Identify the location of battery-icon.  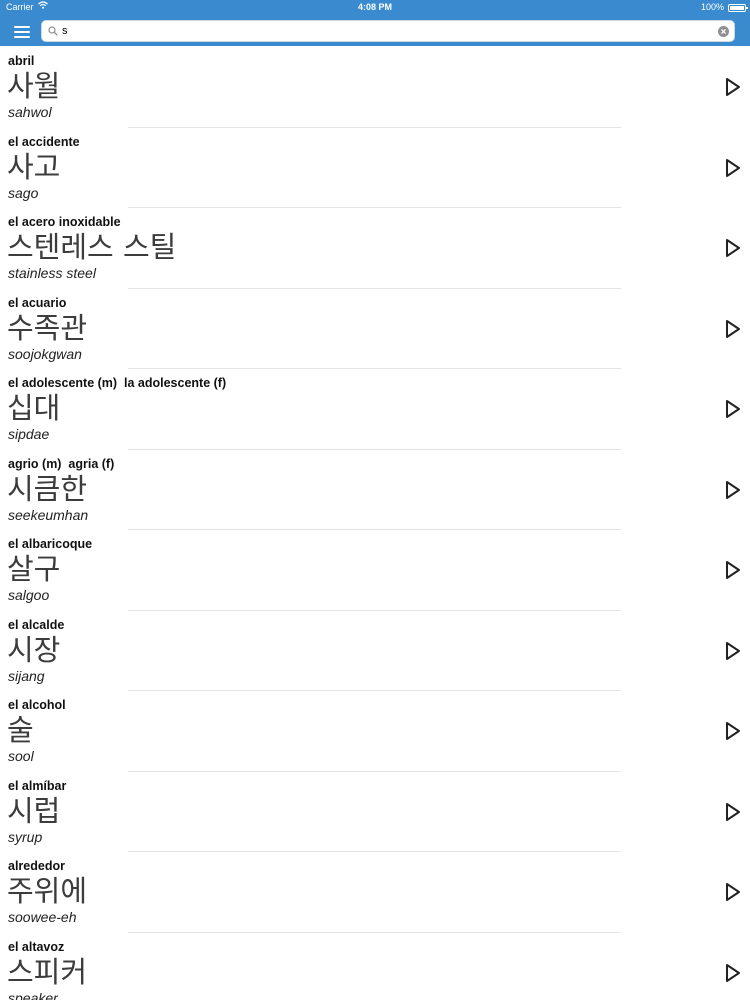
(738, 8).